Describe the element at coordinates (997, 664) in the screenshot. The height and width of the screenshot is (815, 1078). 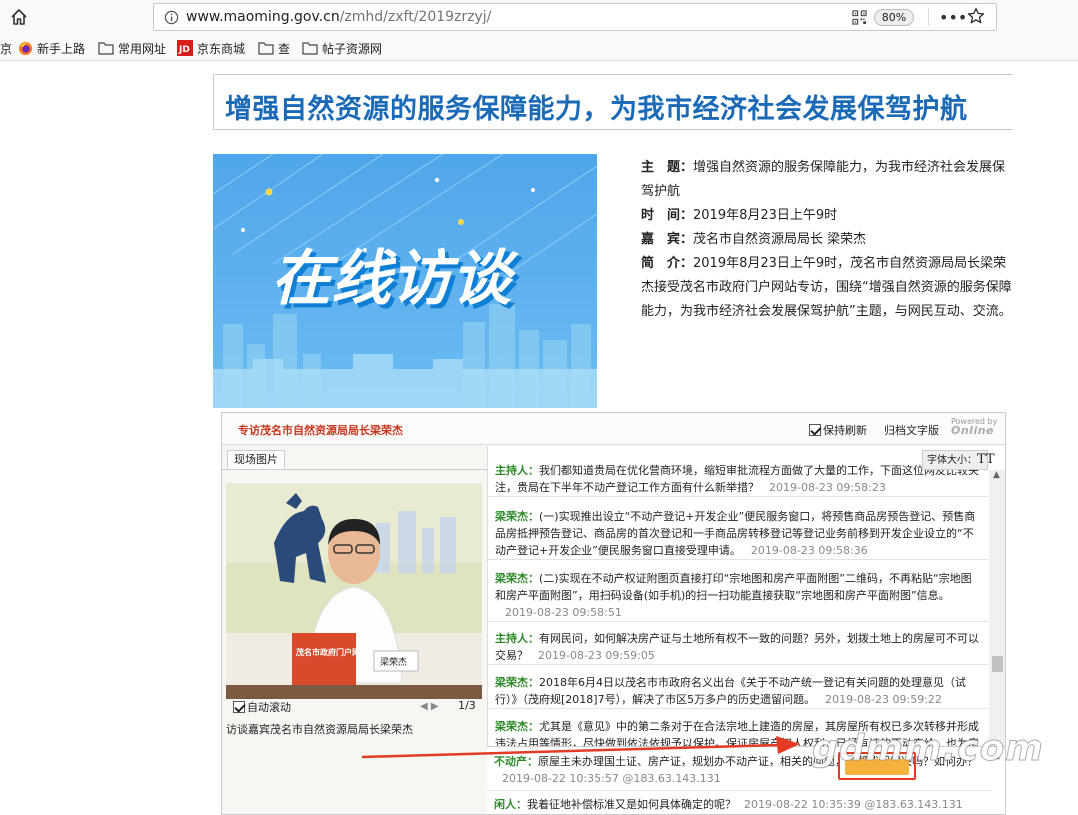
I see `scrollbar-thumb` at that location.